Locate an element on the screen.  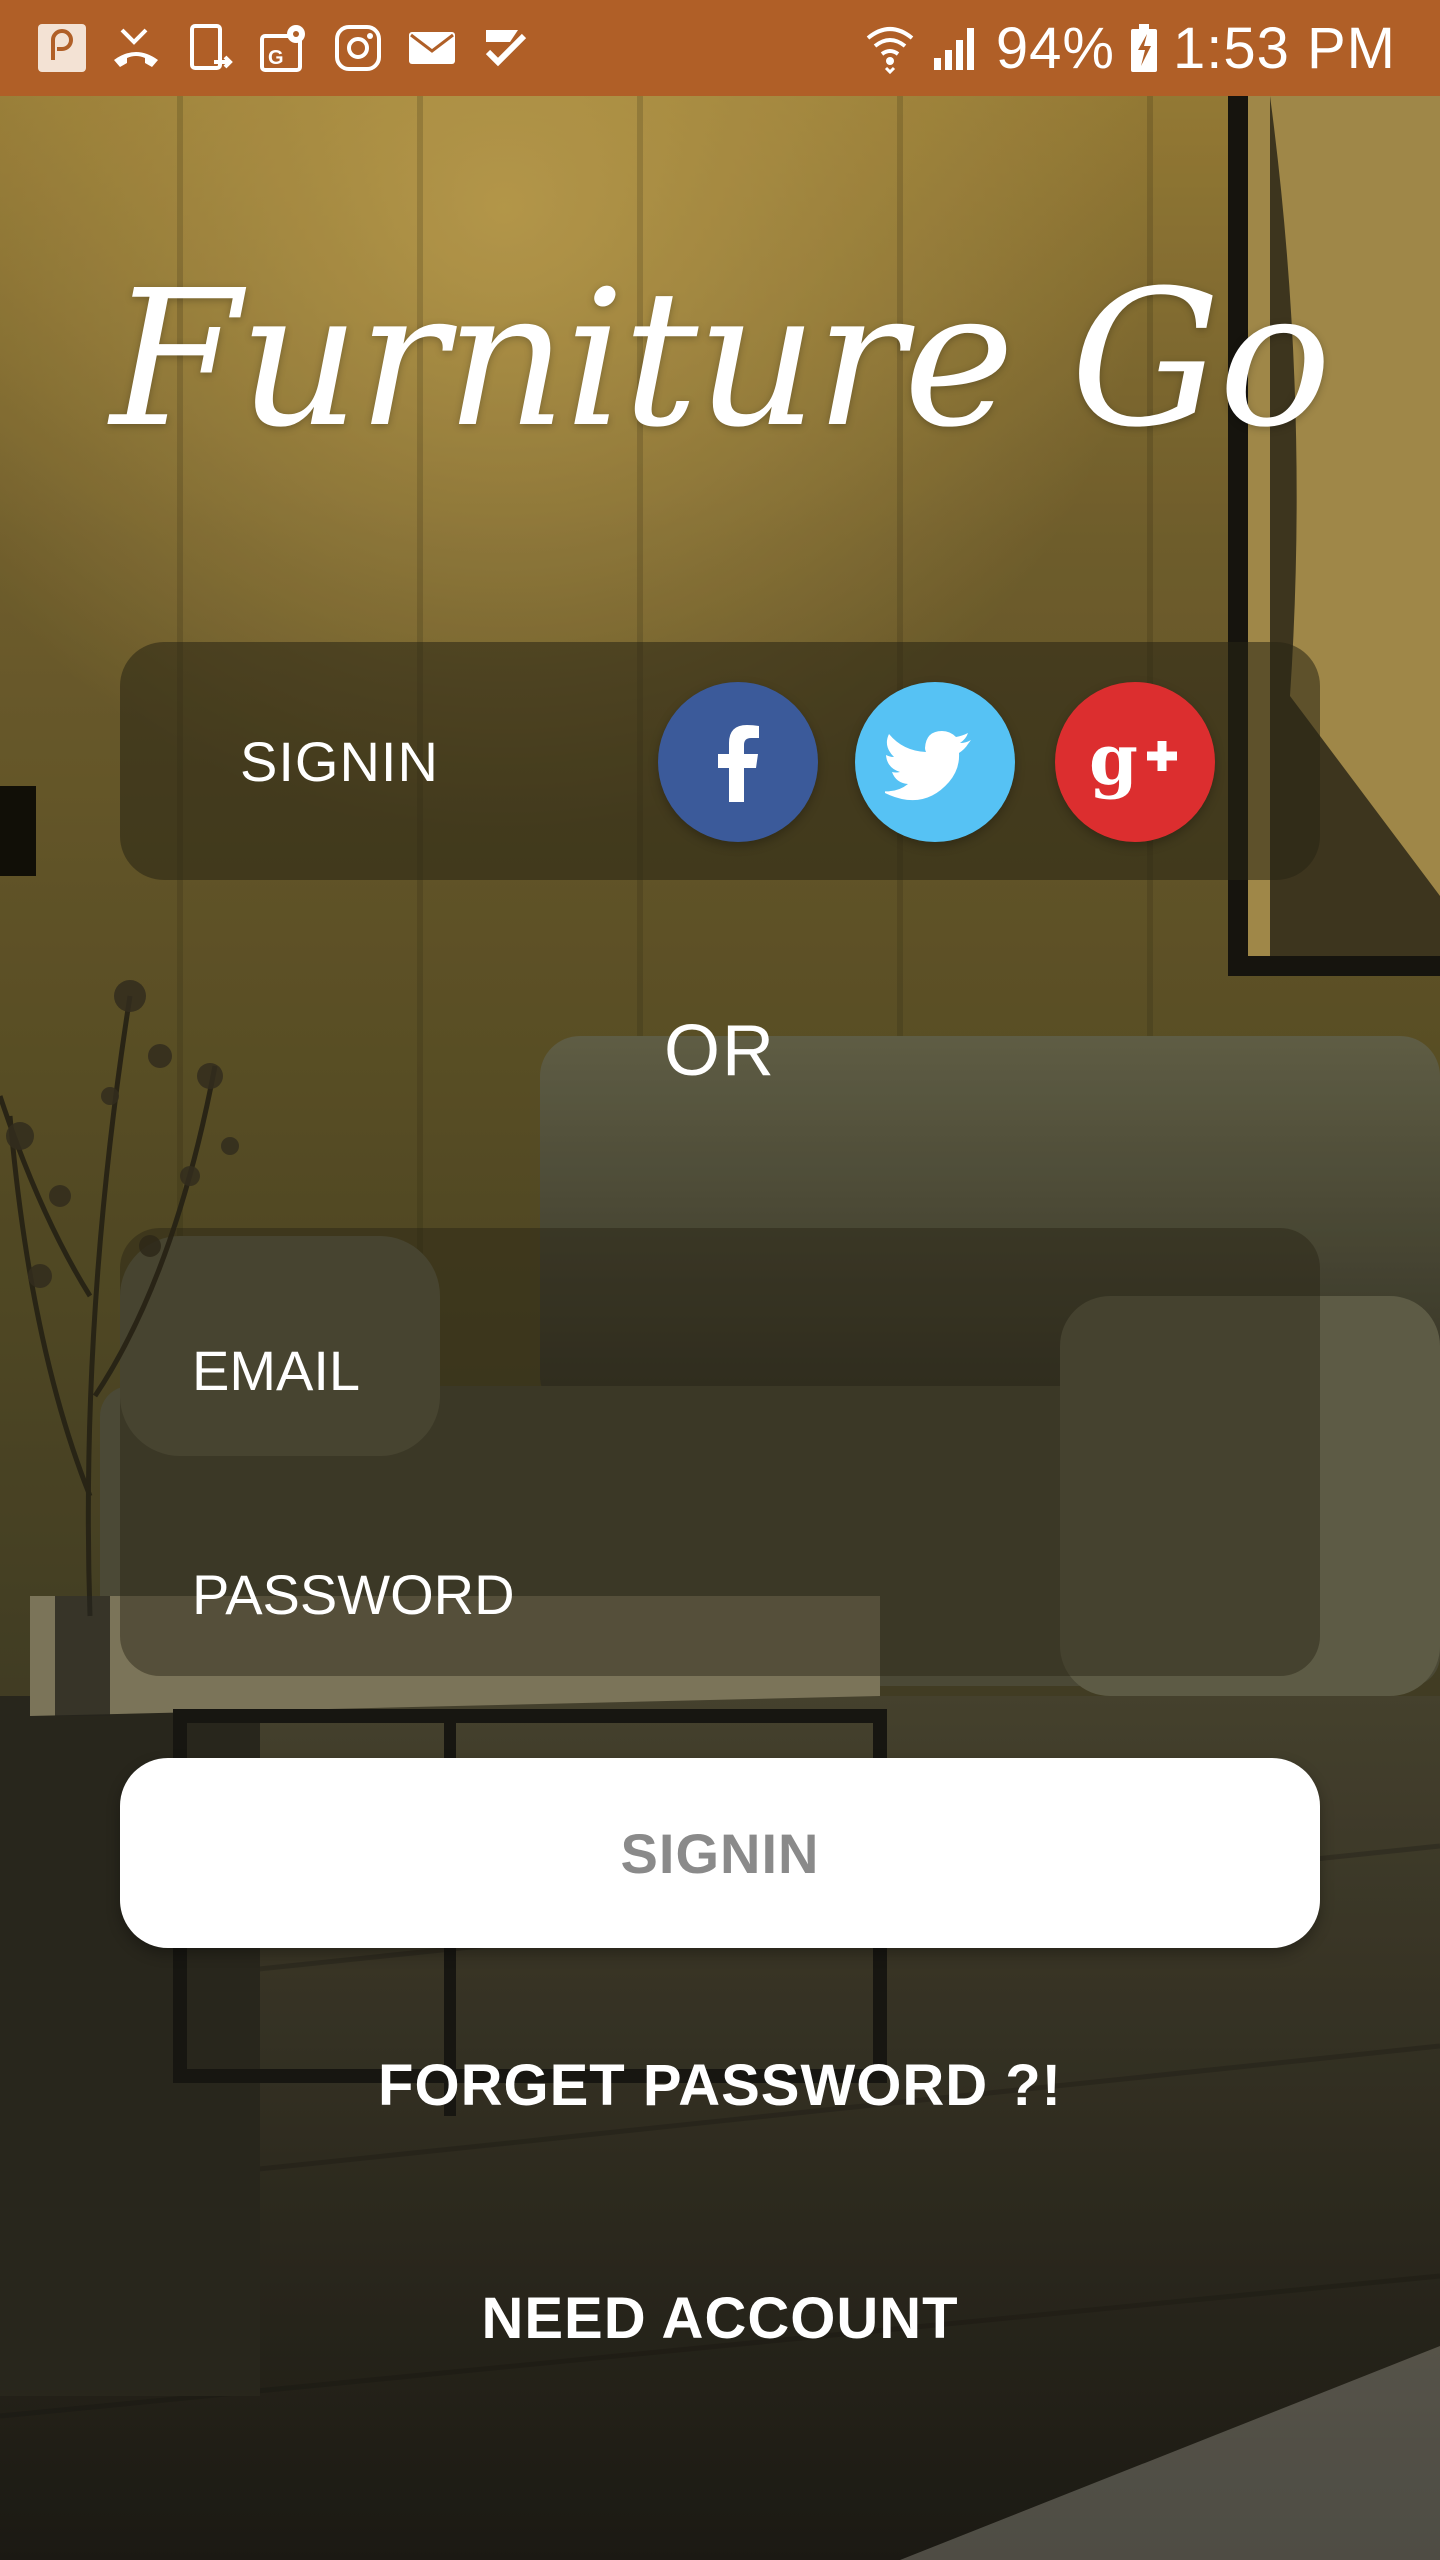
app-title: Furniture Go is located at coordinates (720, 359).